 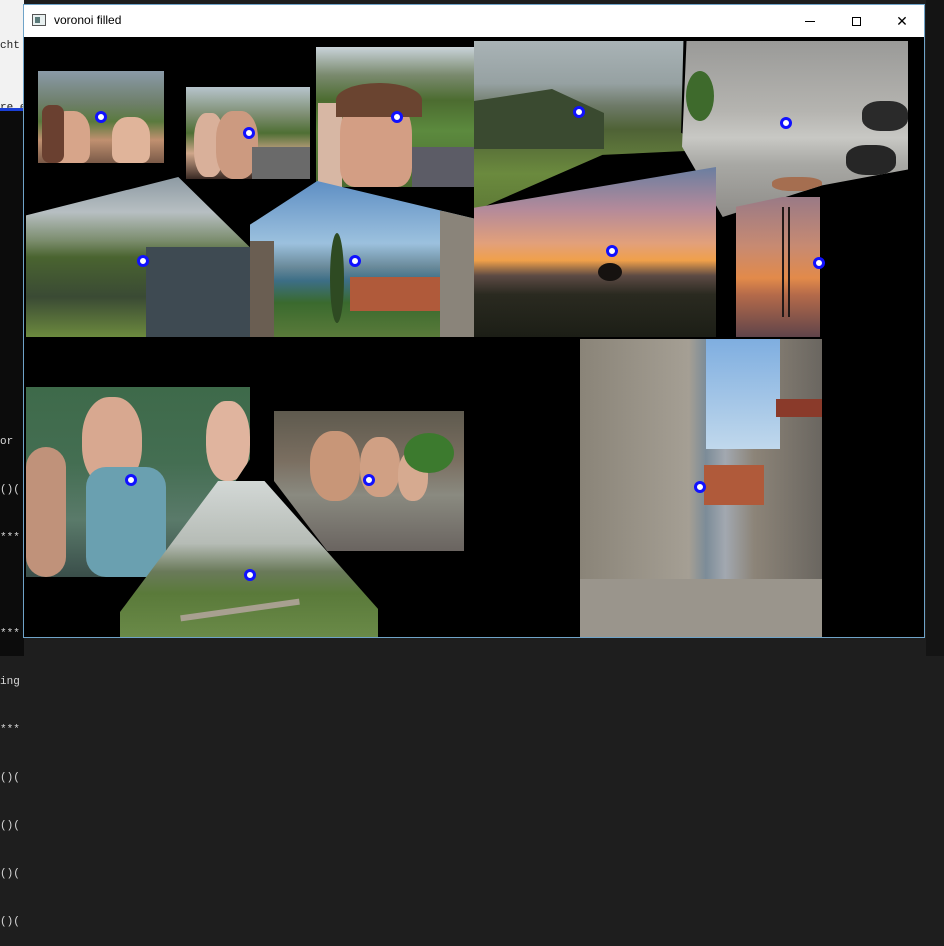 What do you see at coordinates (39, 20) in the screenshot?
I see `app-window-icon` at bounding box center [39, 20].